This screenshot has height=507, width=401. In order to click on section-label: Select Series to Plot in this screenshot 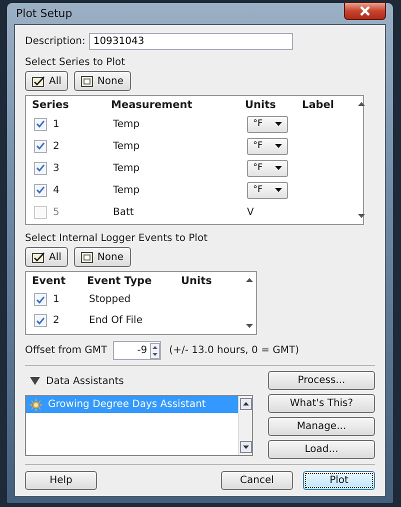, I will do `click(75, 62)`.